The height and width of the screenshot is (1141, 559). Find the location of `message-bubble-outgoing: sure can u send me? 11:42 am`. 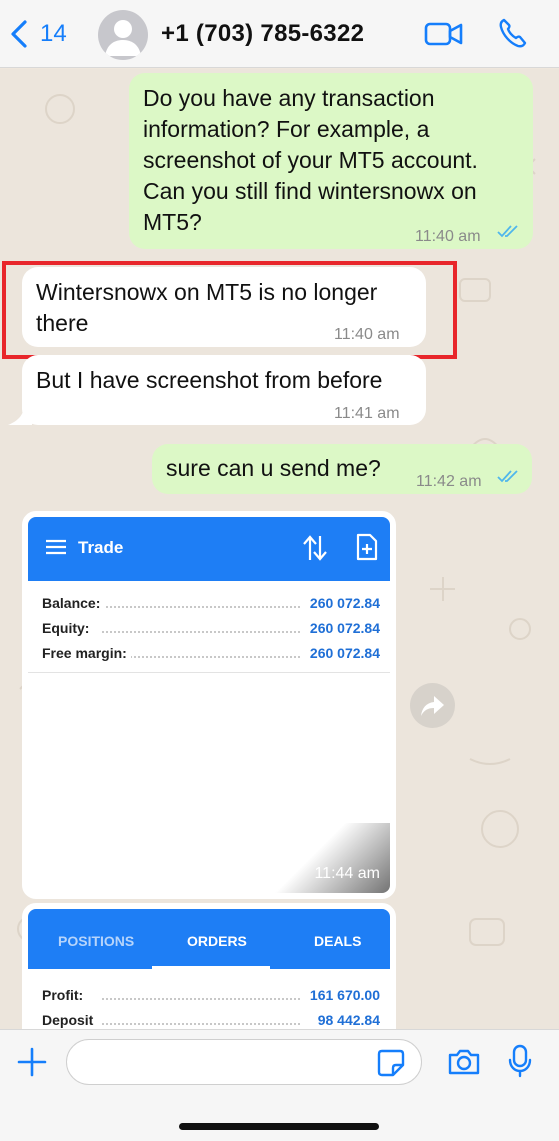

message-bubble-outgoing: sure can u send me? 11:42 am is located at coordinates (342, 469).